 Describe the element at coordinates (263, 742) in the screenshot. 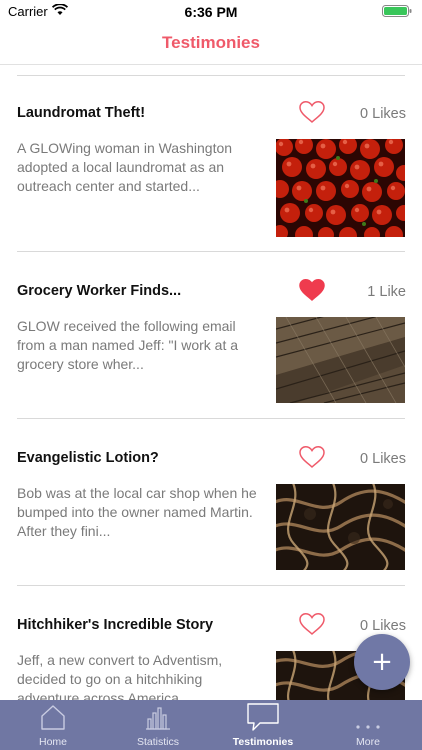

I see `tab-label: Testimonies` at that location.